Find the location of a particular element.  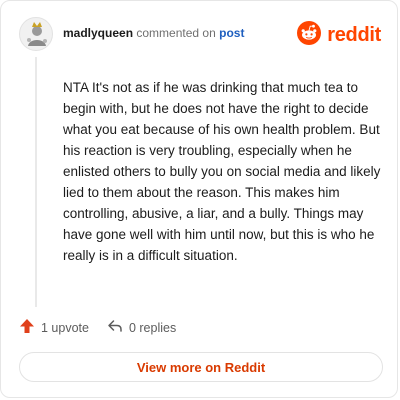

view-more-button: View more on Reddit is located at coordinates (201, 367).